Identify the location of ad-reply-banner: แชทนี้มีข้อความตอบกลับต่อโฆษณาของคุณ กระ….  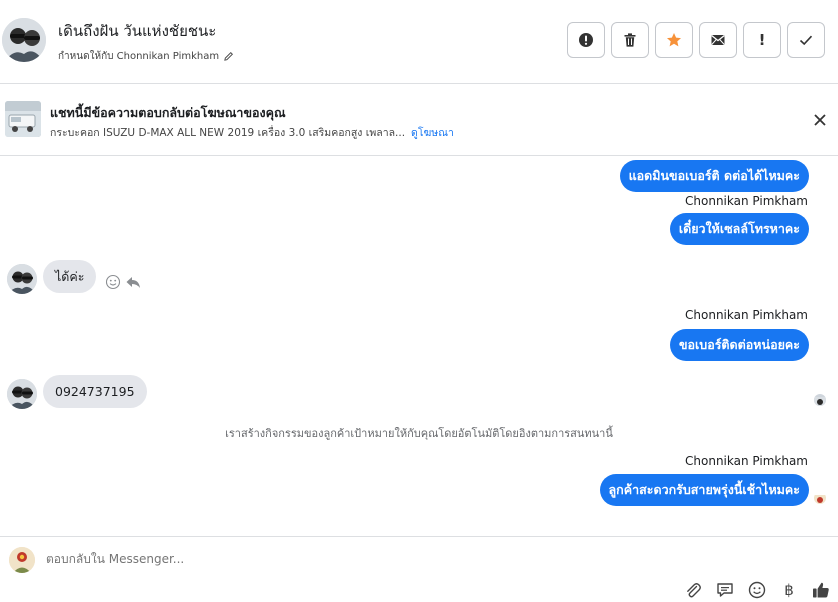
(419, 120).